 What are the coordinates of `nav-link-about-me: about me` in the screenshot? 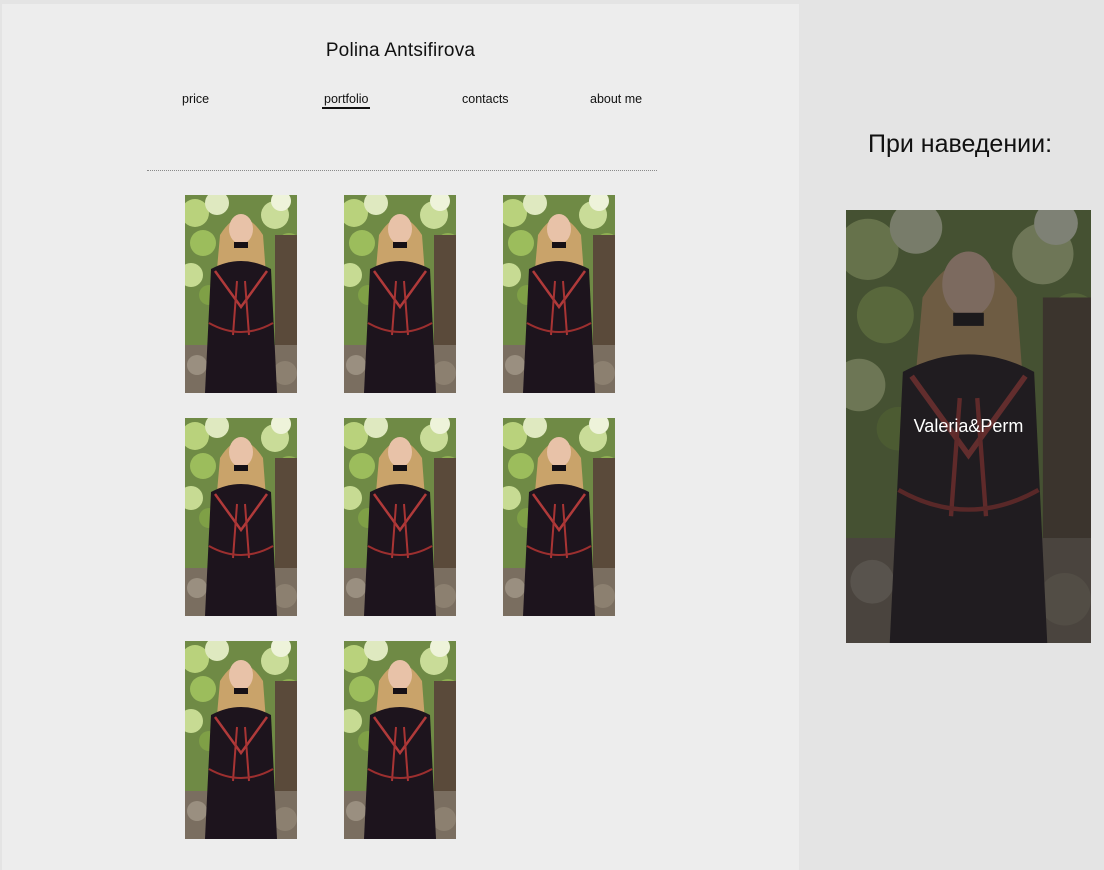 It's located at (616, 99).